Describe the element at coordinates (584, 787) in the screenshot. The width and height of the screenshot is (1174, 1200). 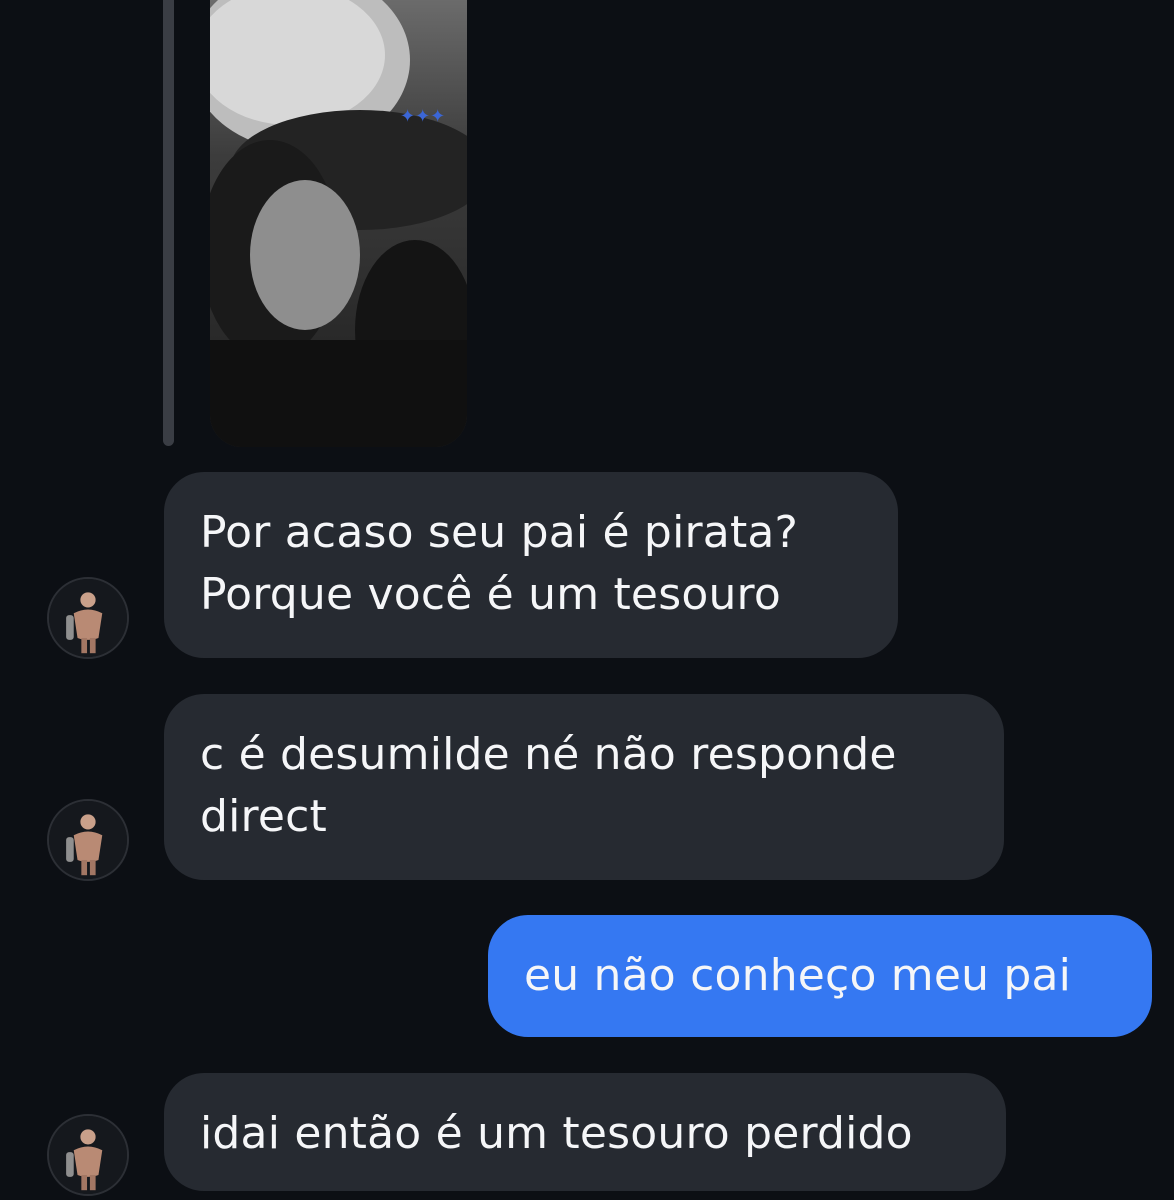
I see `message-bubble-incoming: c é desumilde né não responde direct` at that location.